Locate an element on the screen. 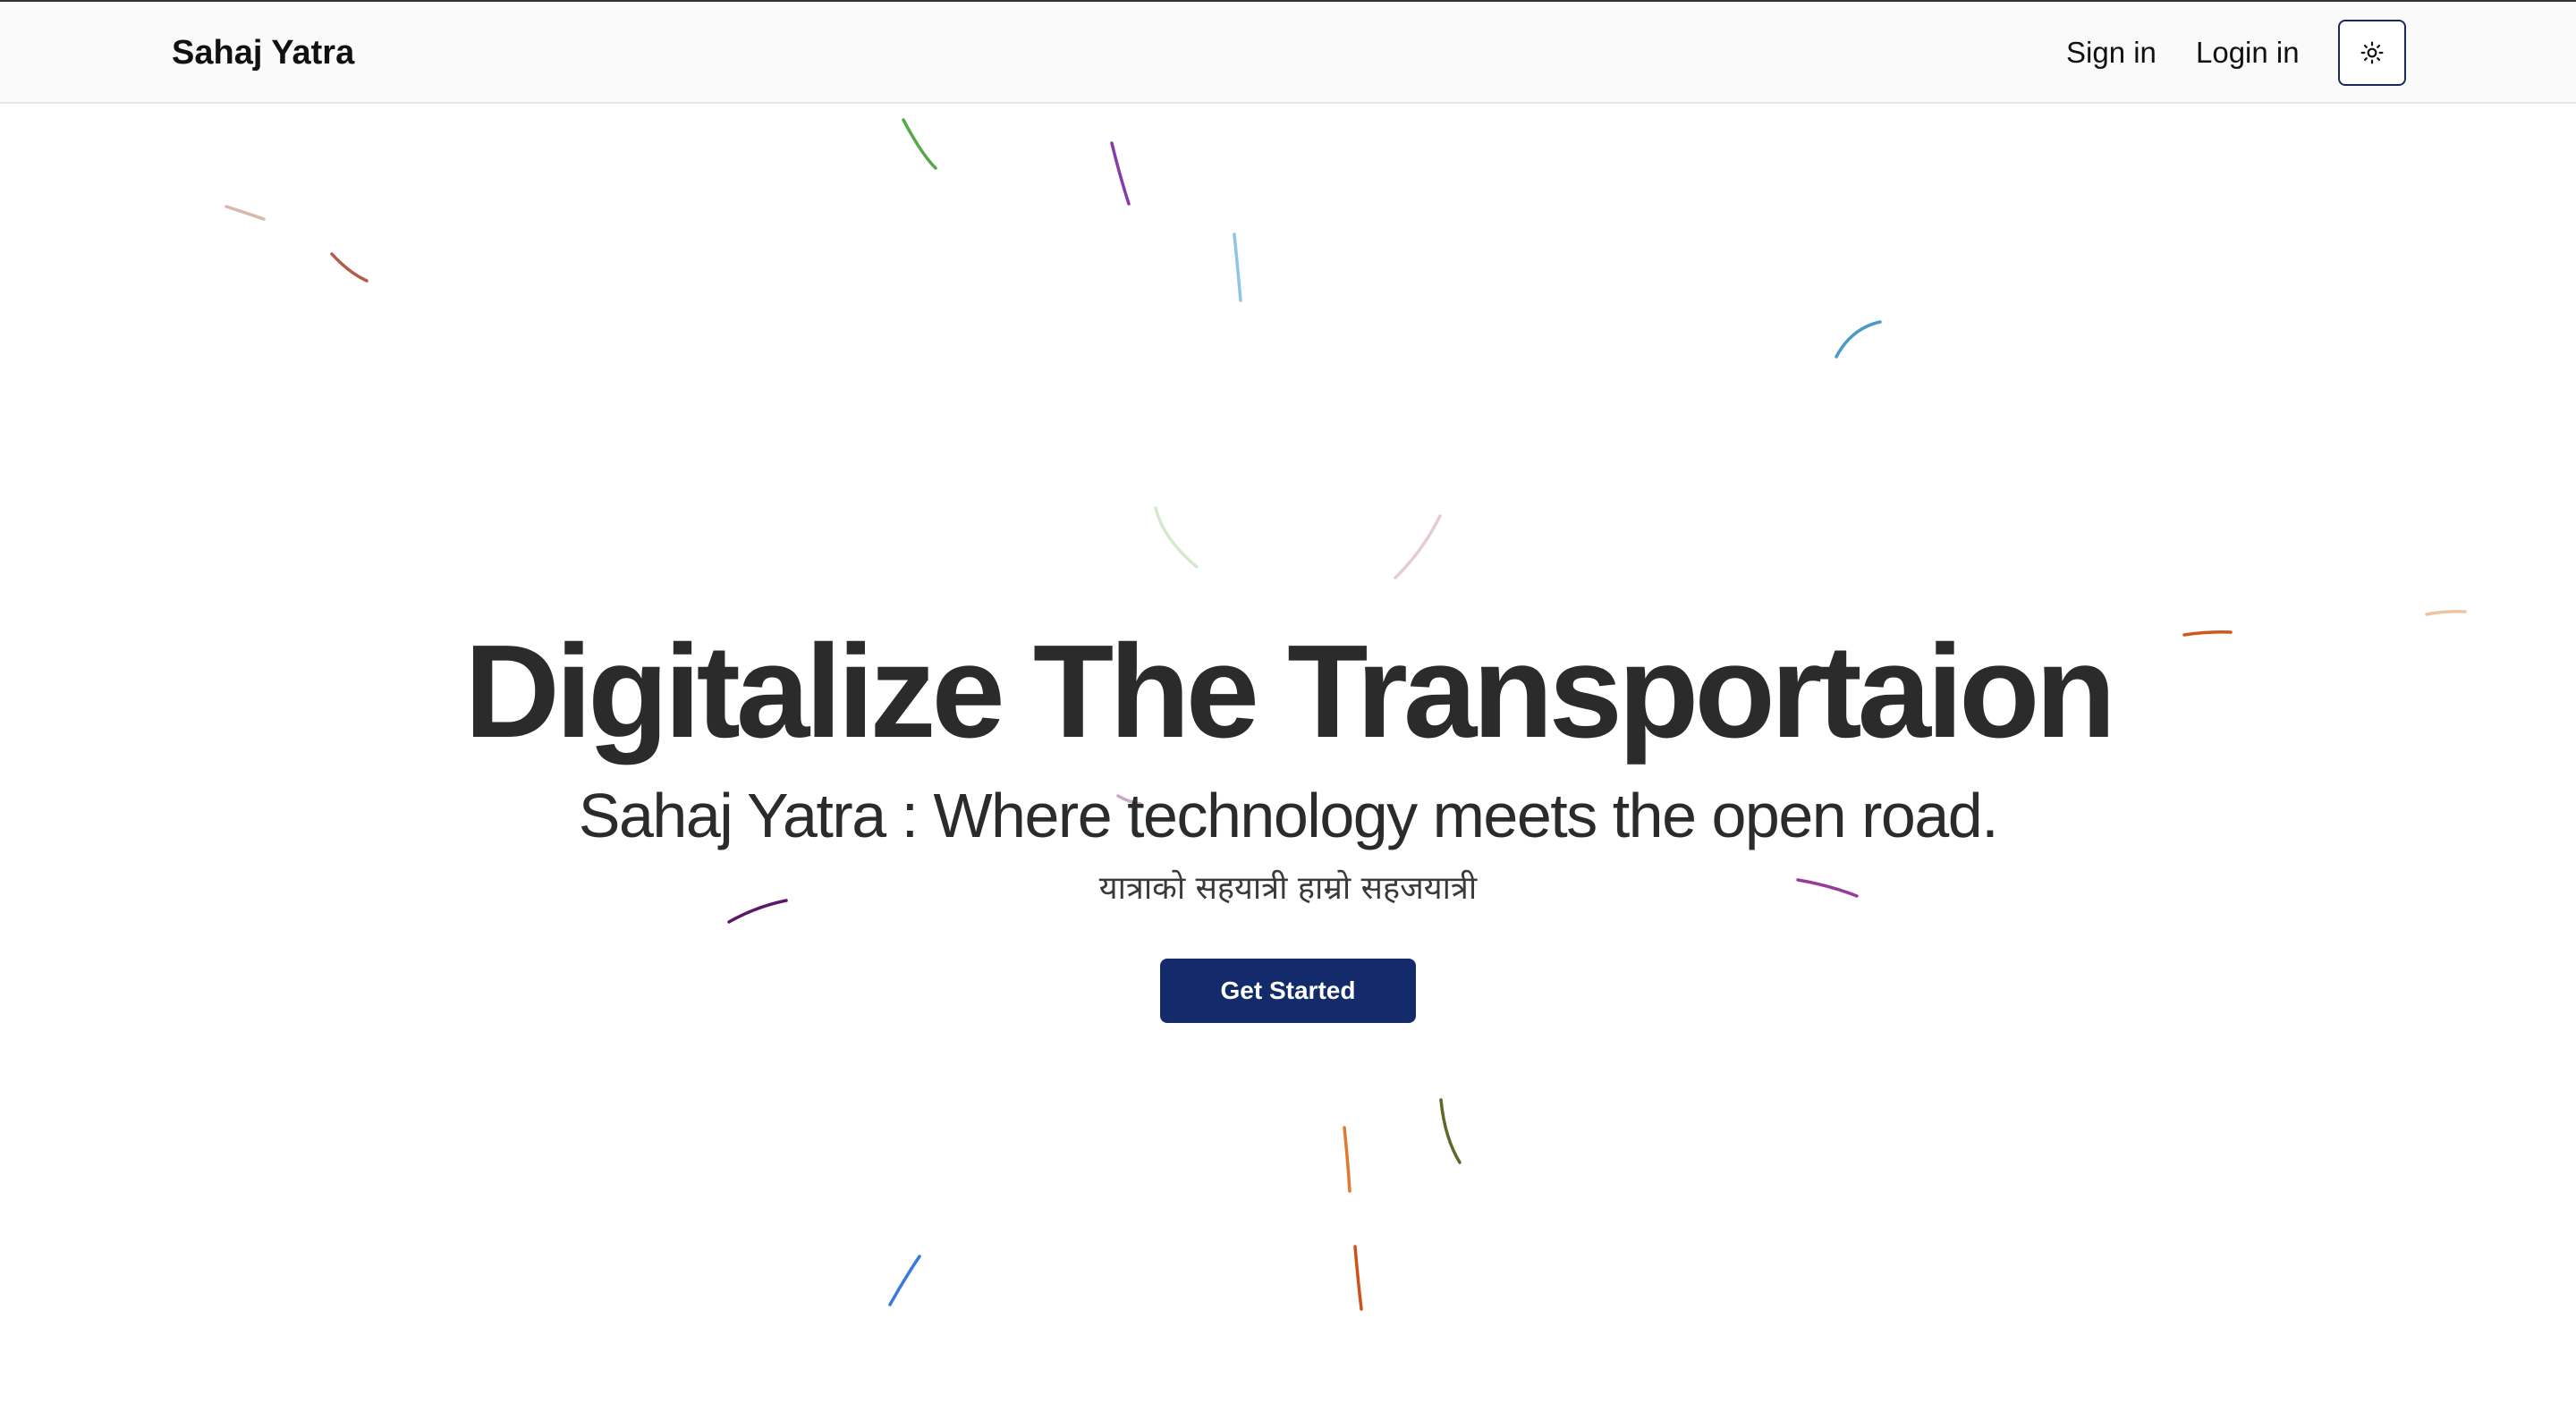 The height and width of the screenshot is (1420, 2576). navbar: Sahaj Yatra Sign in Login in is located at coordinates (1288, 53).